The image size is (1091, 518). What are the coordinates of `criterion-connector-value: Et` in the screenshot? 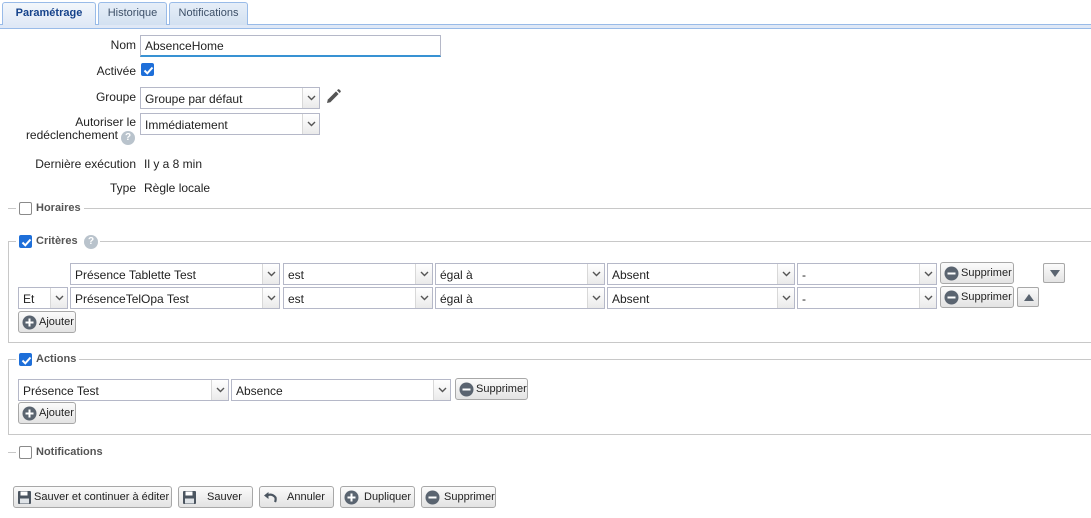 It's located at (29, 299).